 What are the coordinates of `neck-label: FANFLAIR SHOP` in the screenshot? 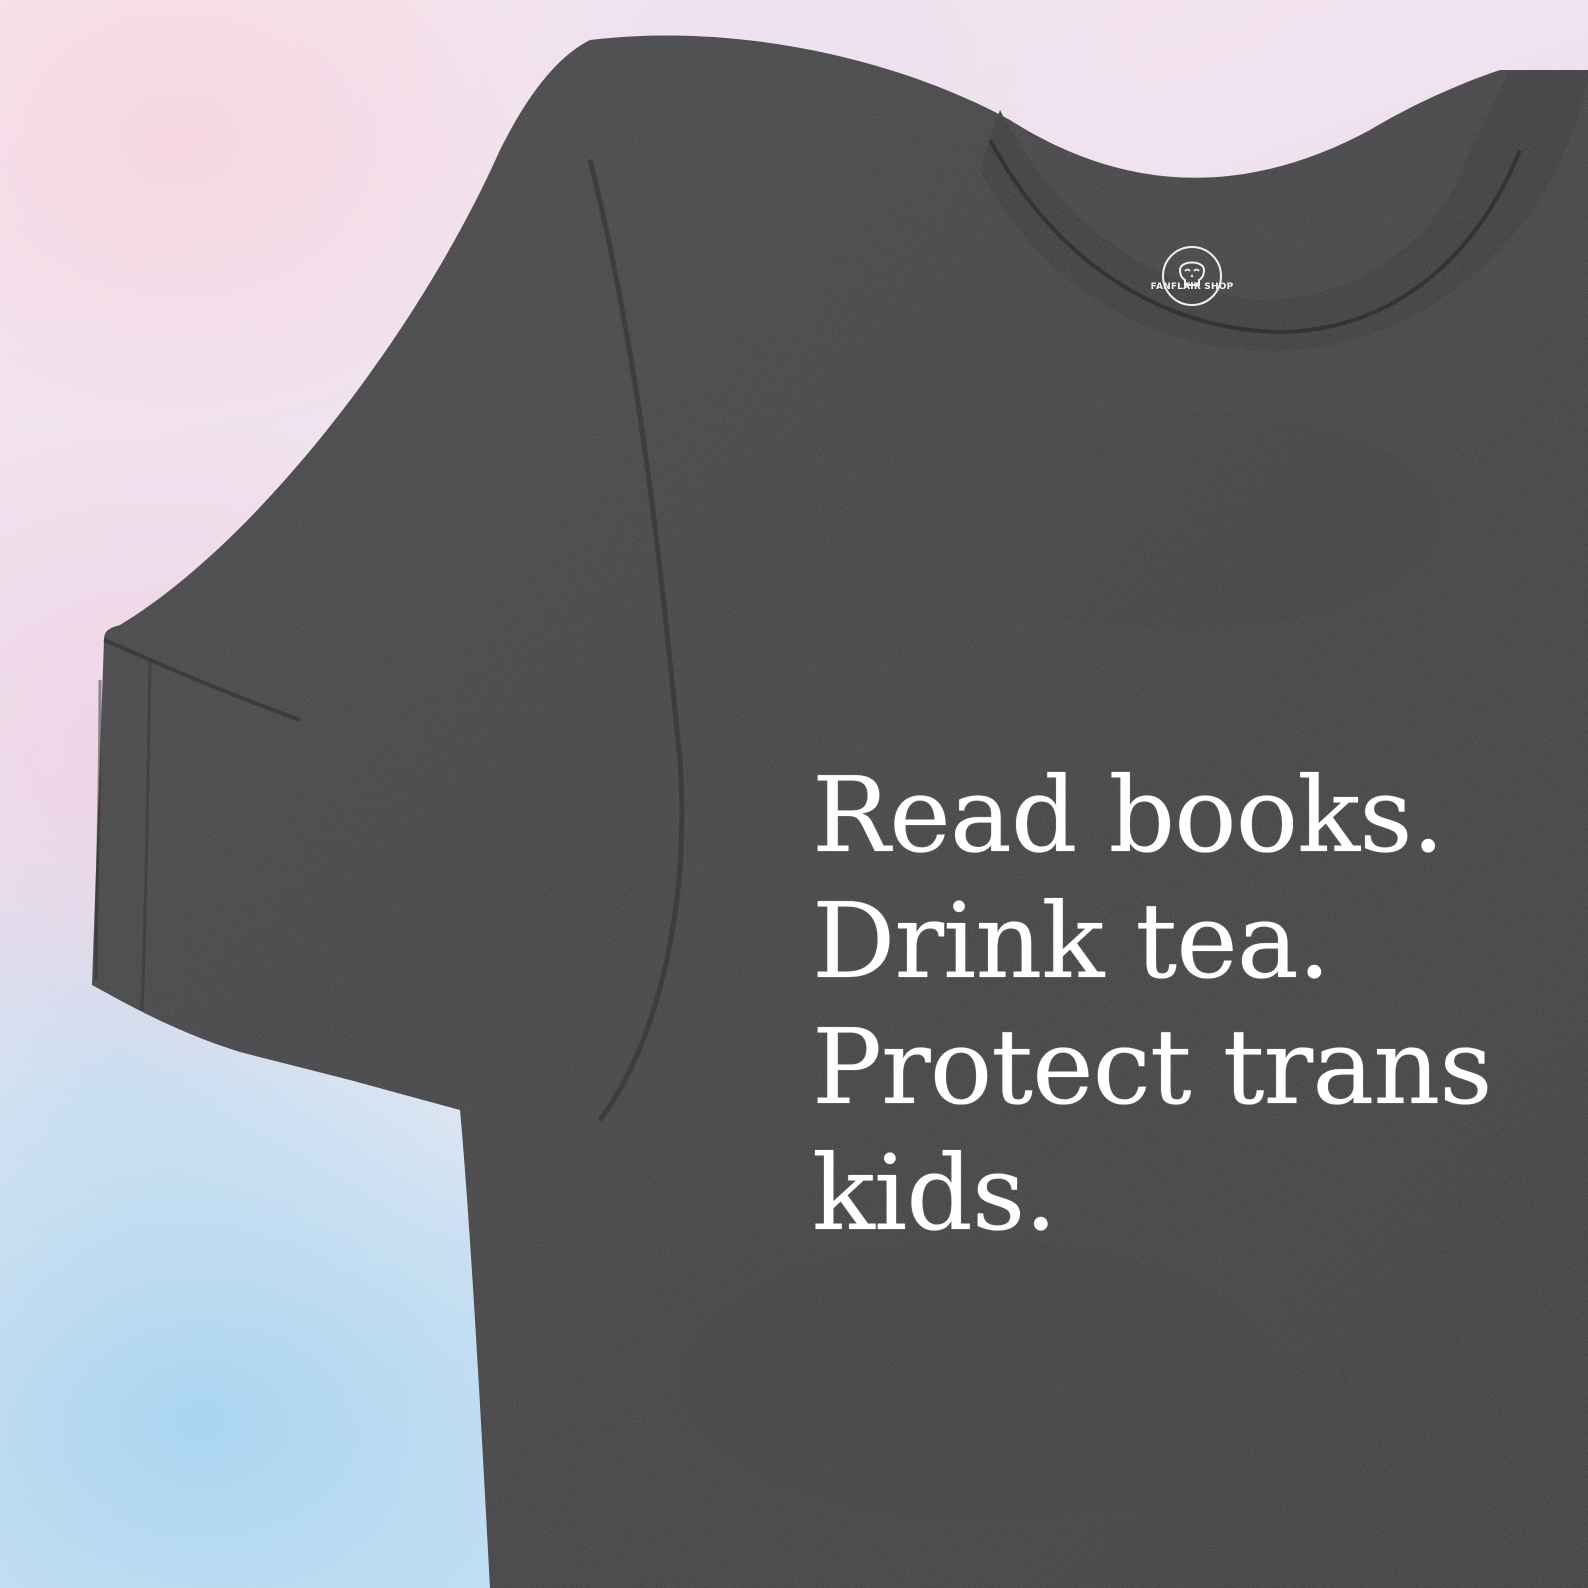 It's located at (1196, 280).